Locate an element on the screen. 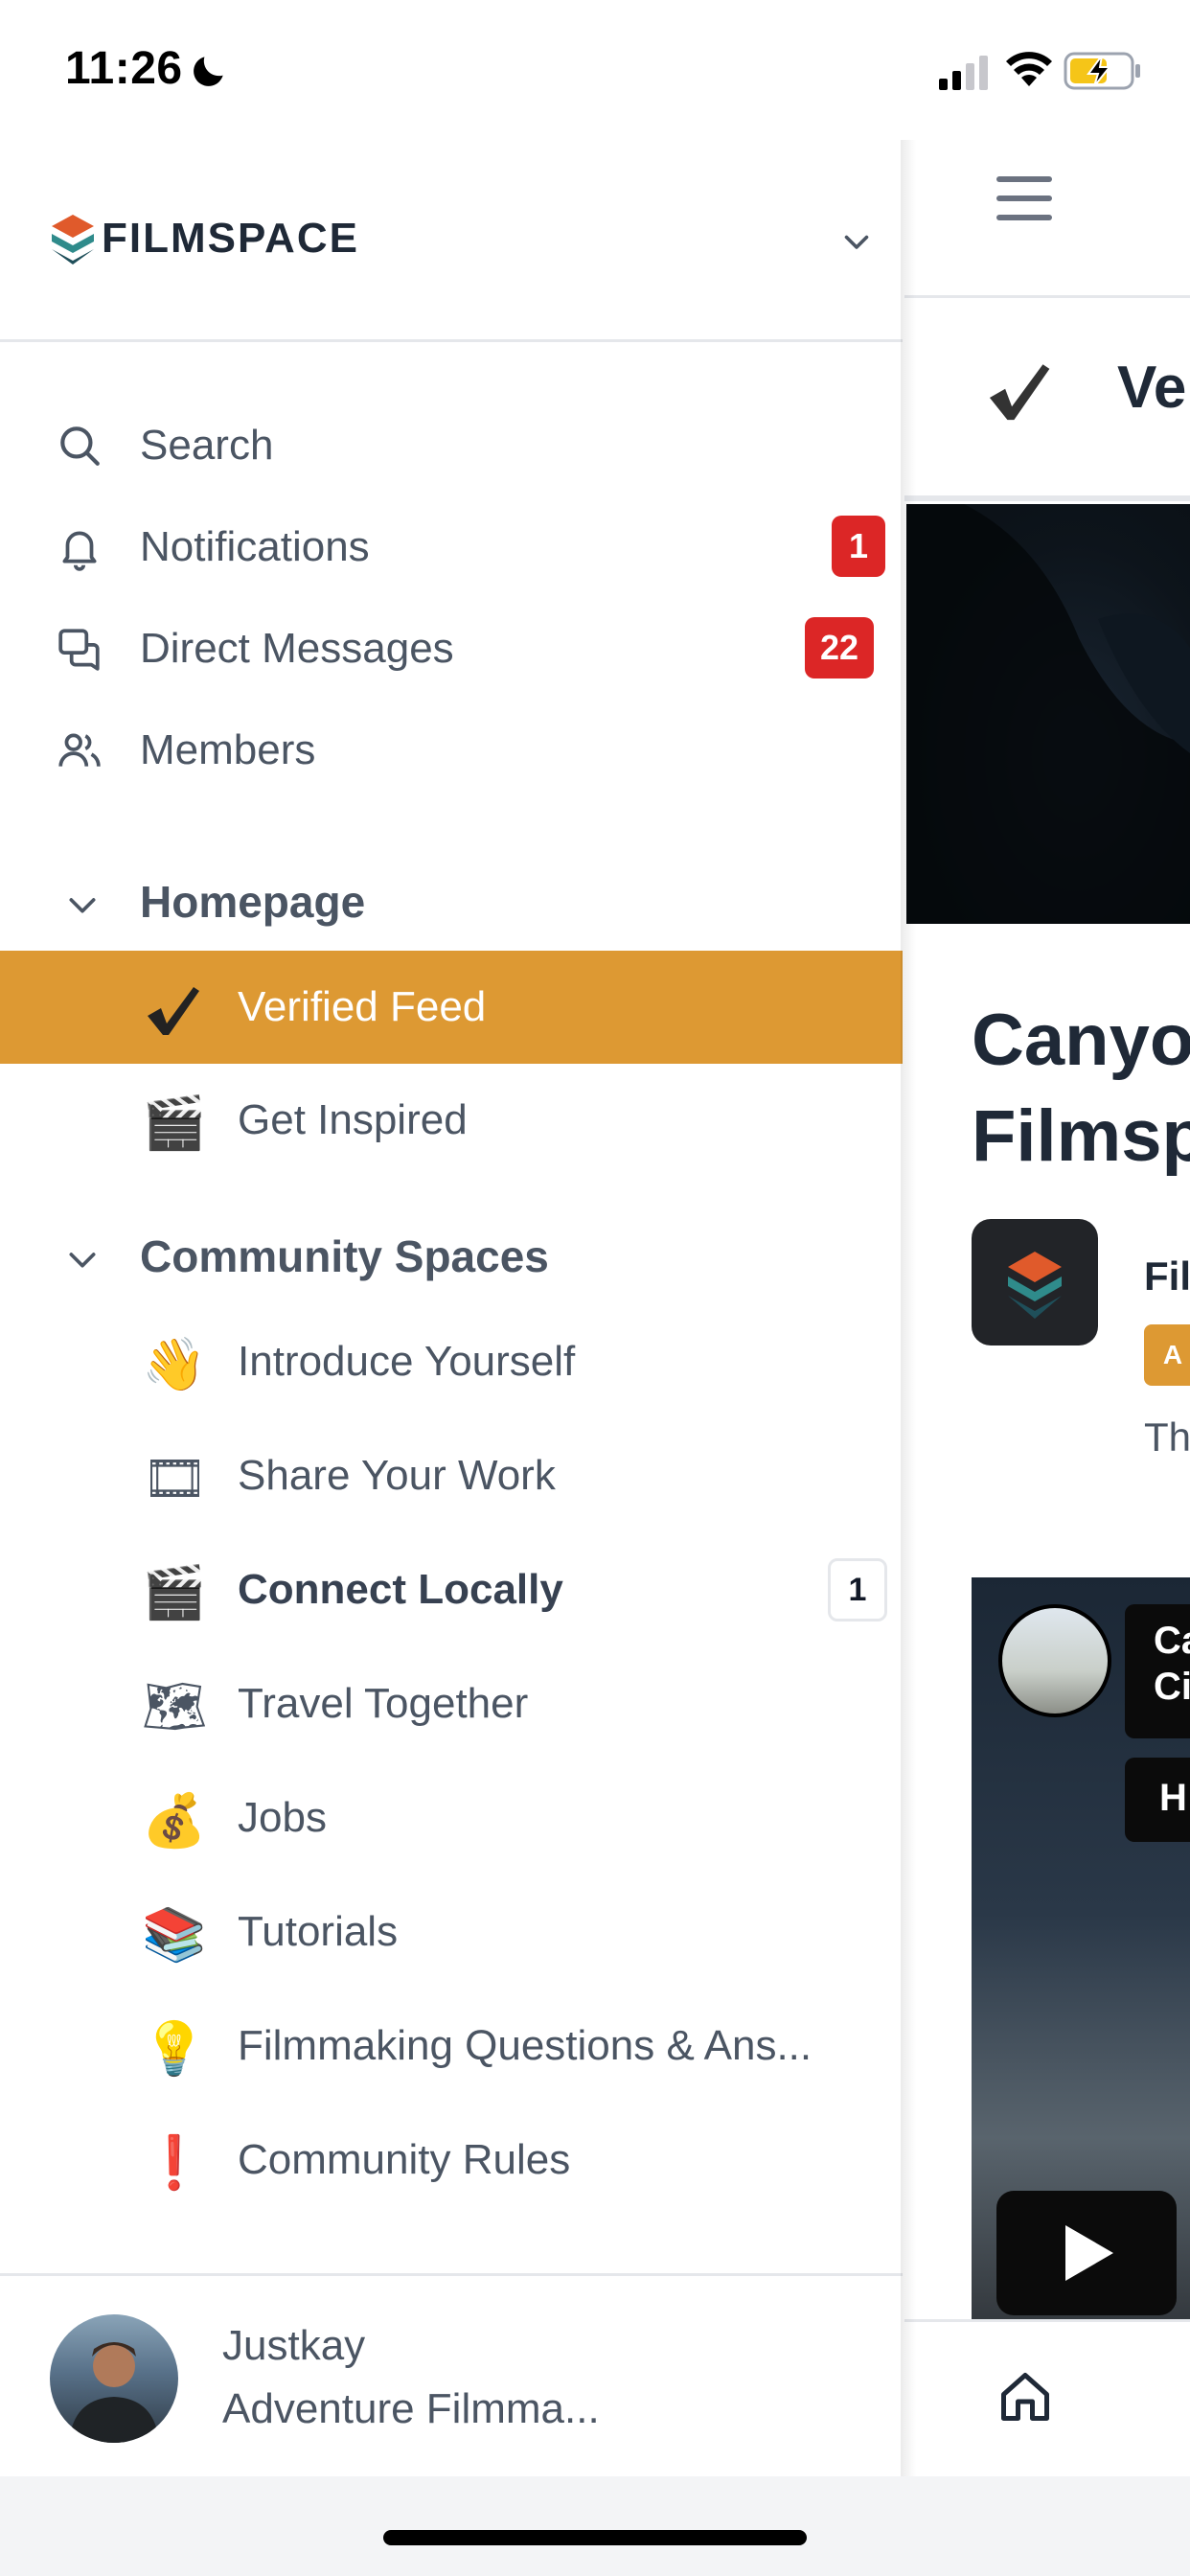  main-topbar is located at coordinates (1047, 219).